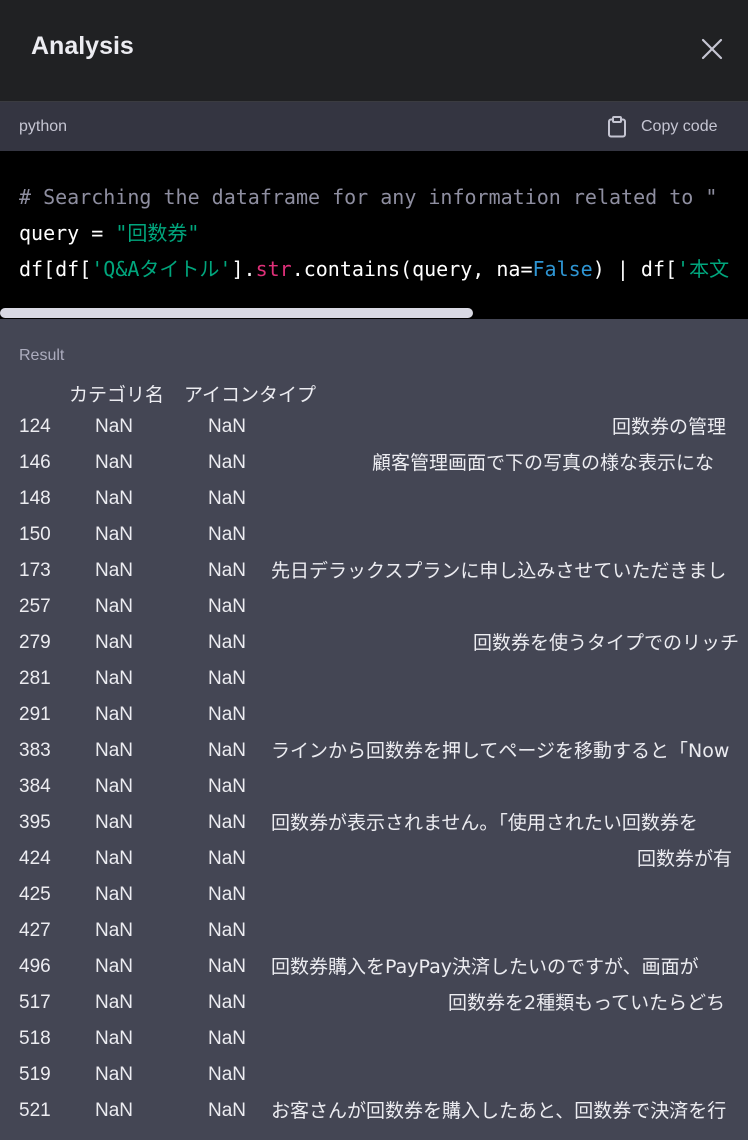 This screenshot has width=748, height=1140. What do you see at coordinates (35, 858) in the screenshot?
I see `row-index: 424` at bounding box center [35, 858].